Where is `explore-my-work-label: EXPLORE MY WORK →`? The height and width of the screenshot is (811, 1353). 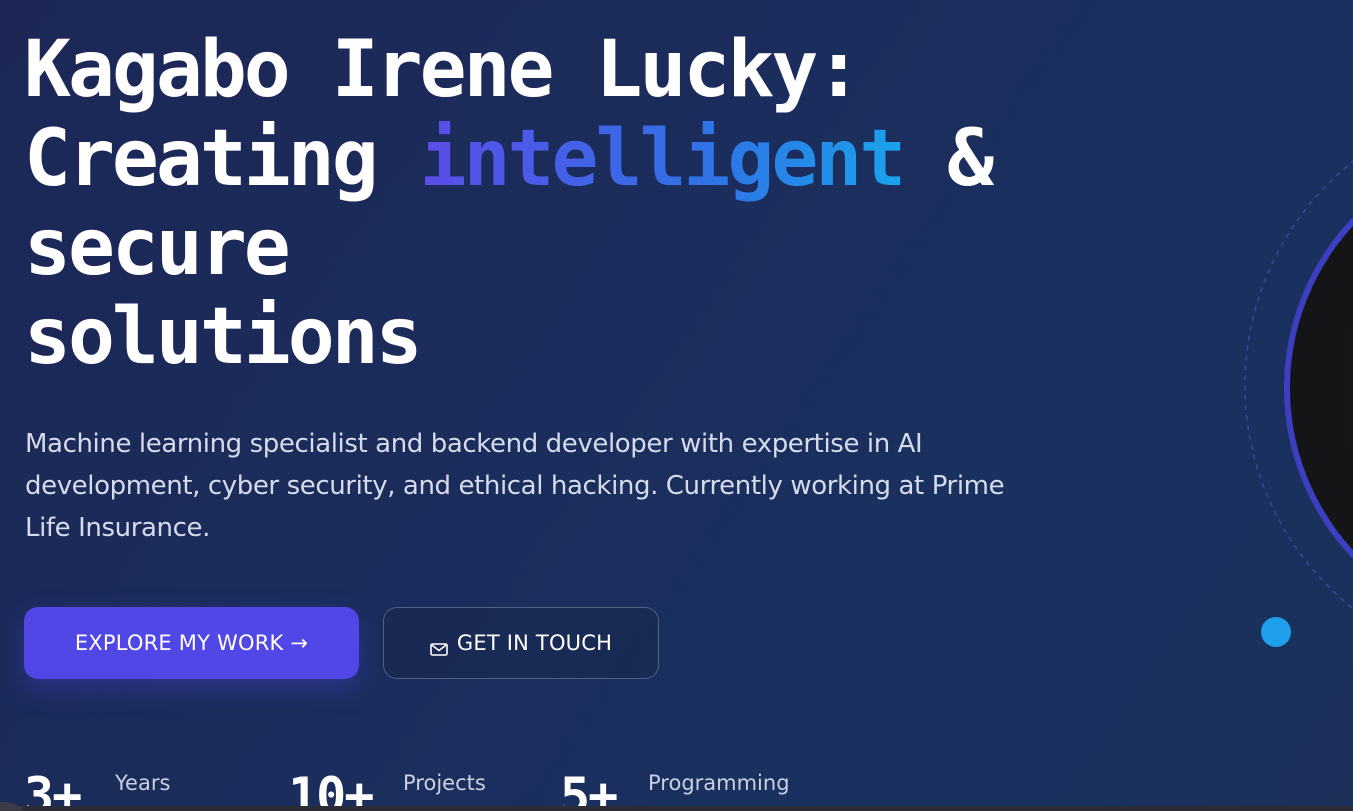
explore-my-work-label: EXPLORE MY WORK → is located at coordinates (191, 643).